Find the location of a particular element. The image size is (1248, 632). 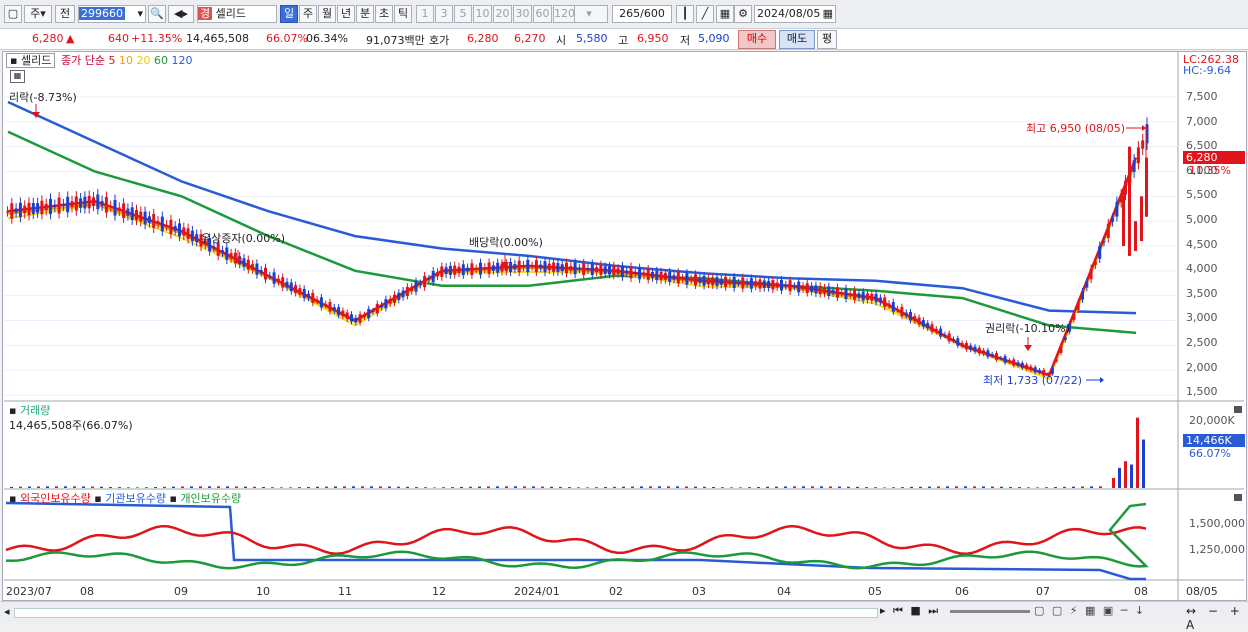

zoom-slider is located at coordinates (990, 611).